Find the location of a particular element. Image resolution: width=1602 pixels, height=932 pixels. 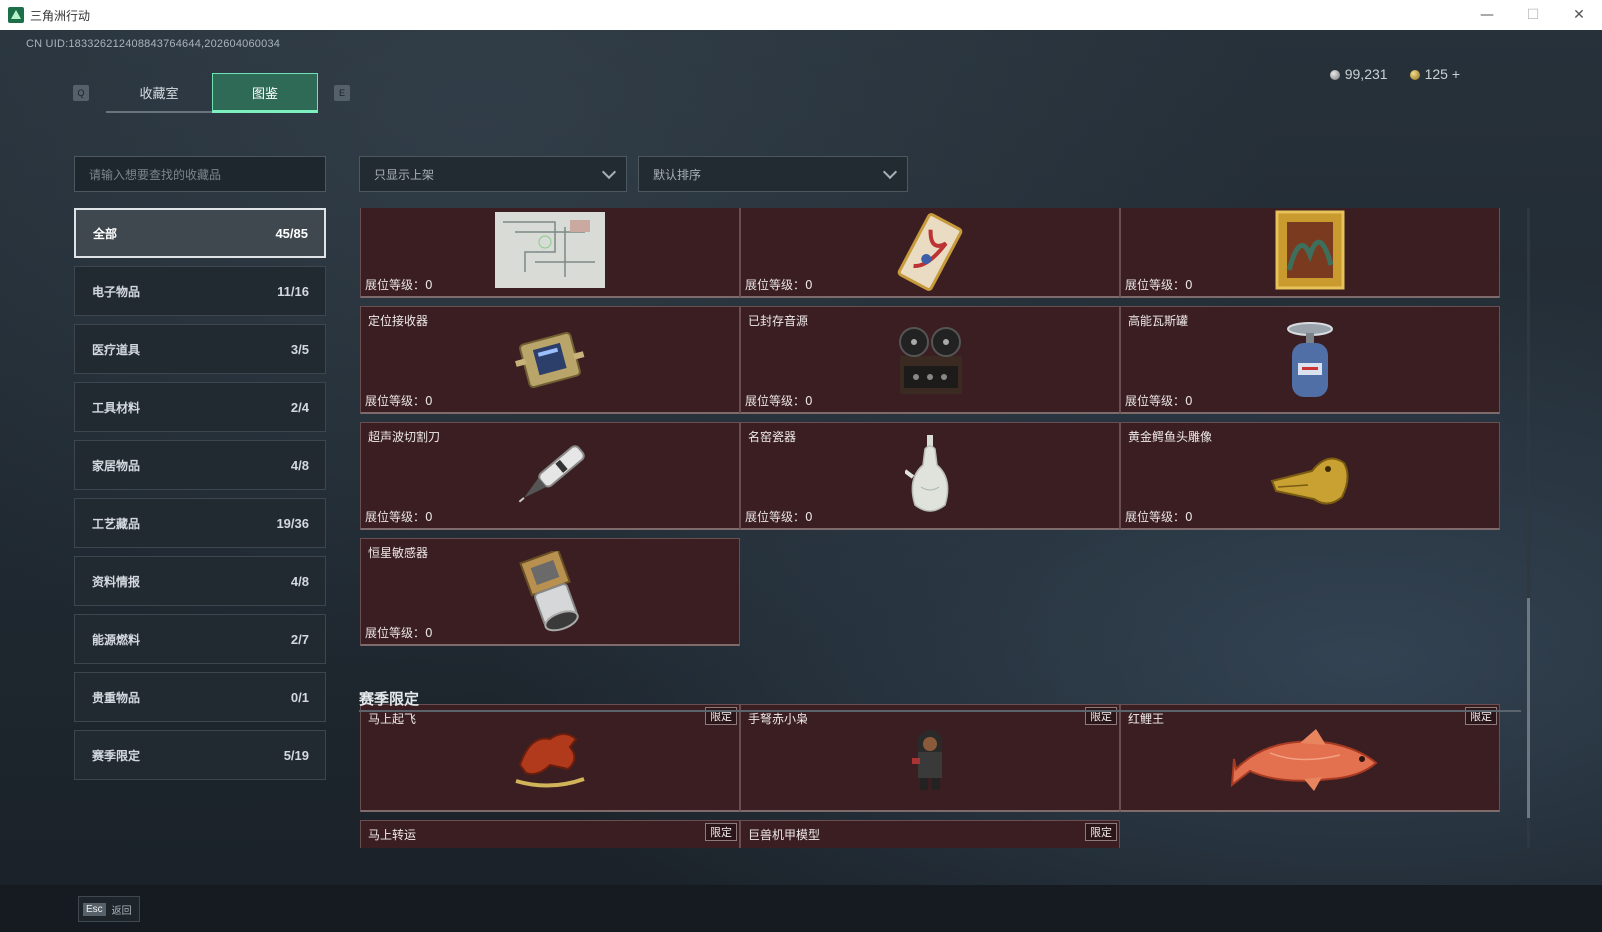

hooded-figure-icon is located at coordinates (927, 759).